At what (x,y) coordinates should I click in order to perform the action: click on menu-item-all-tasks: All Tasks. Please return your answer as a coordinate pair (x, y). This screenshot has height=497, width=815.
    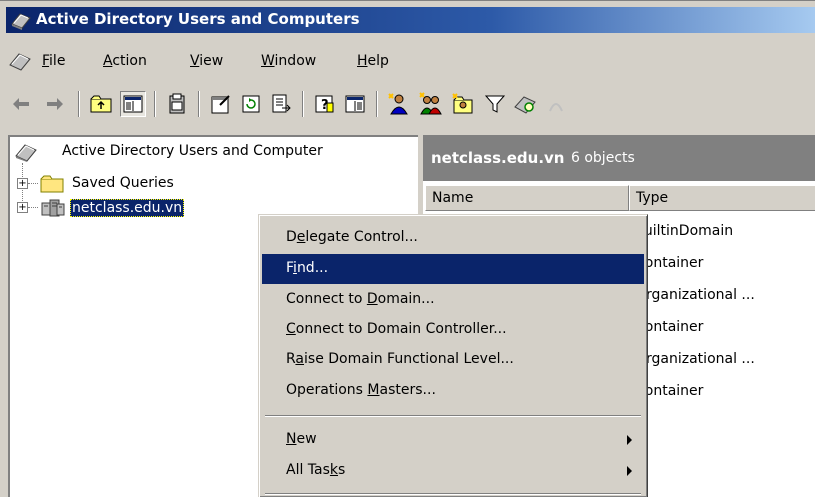
    Looking at the image, I should click on (453, 471).